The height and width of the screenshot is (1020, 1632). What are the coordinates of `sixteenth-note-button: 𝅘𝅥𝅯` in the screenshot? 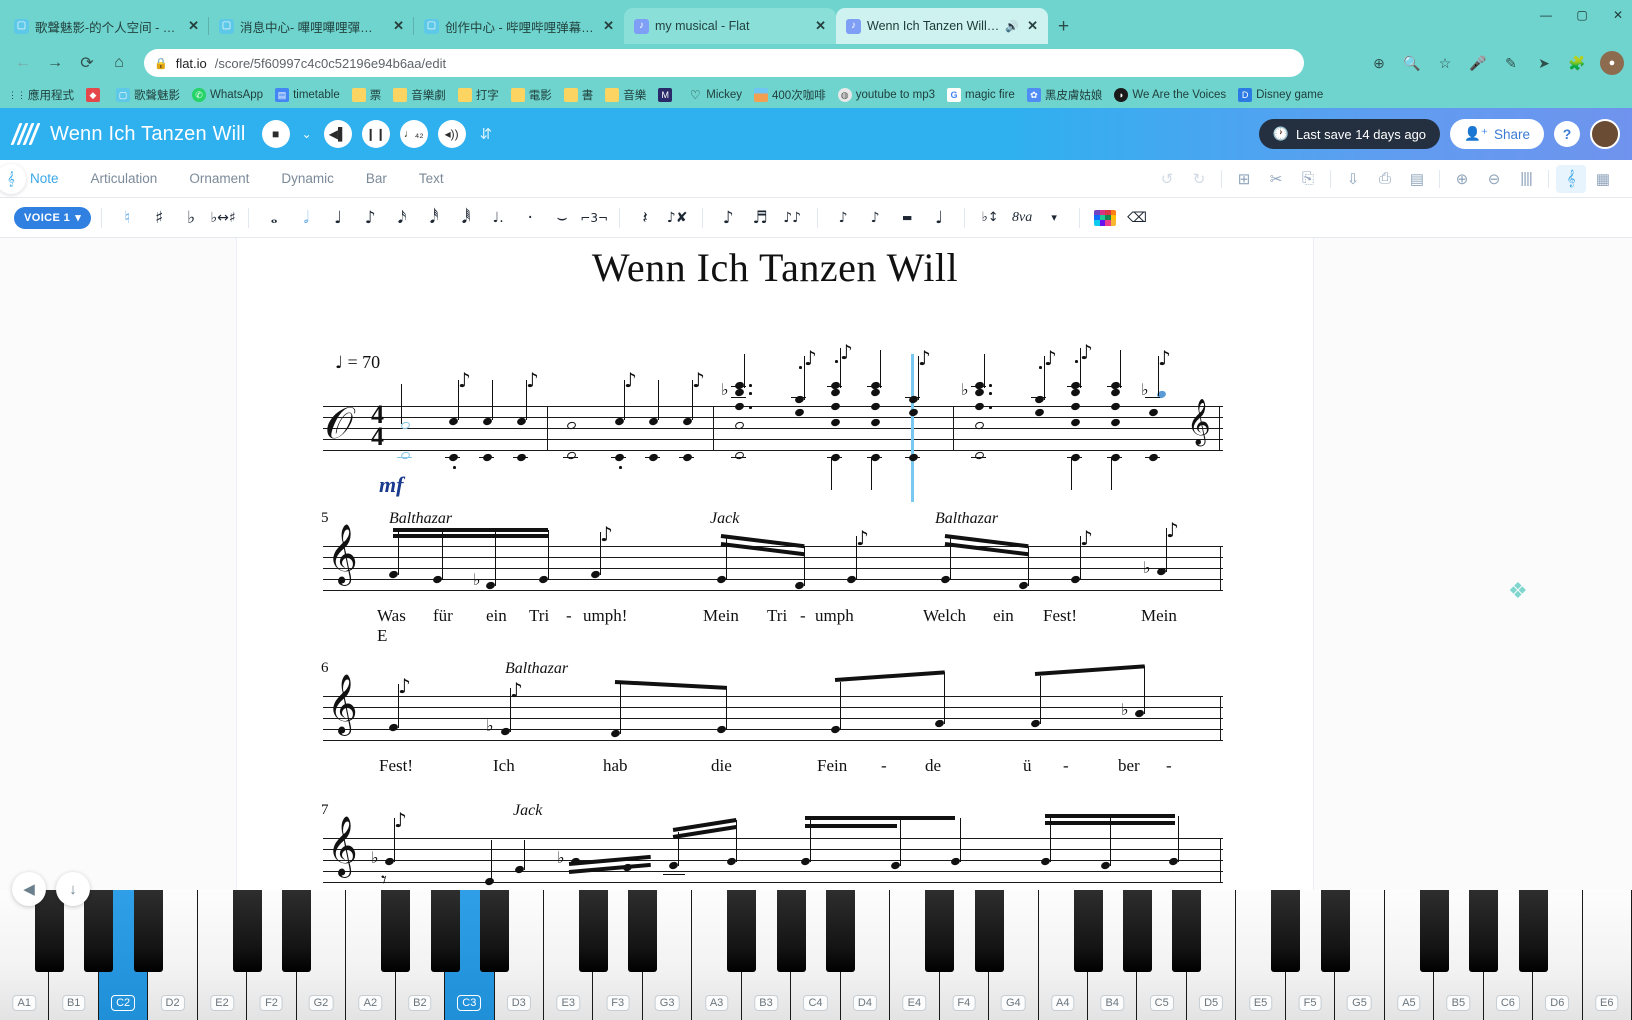 It's located at (402, 218).